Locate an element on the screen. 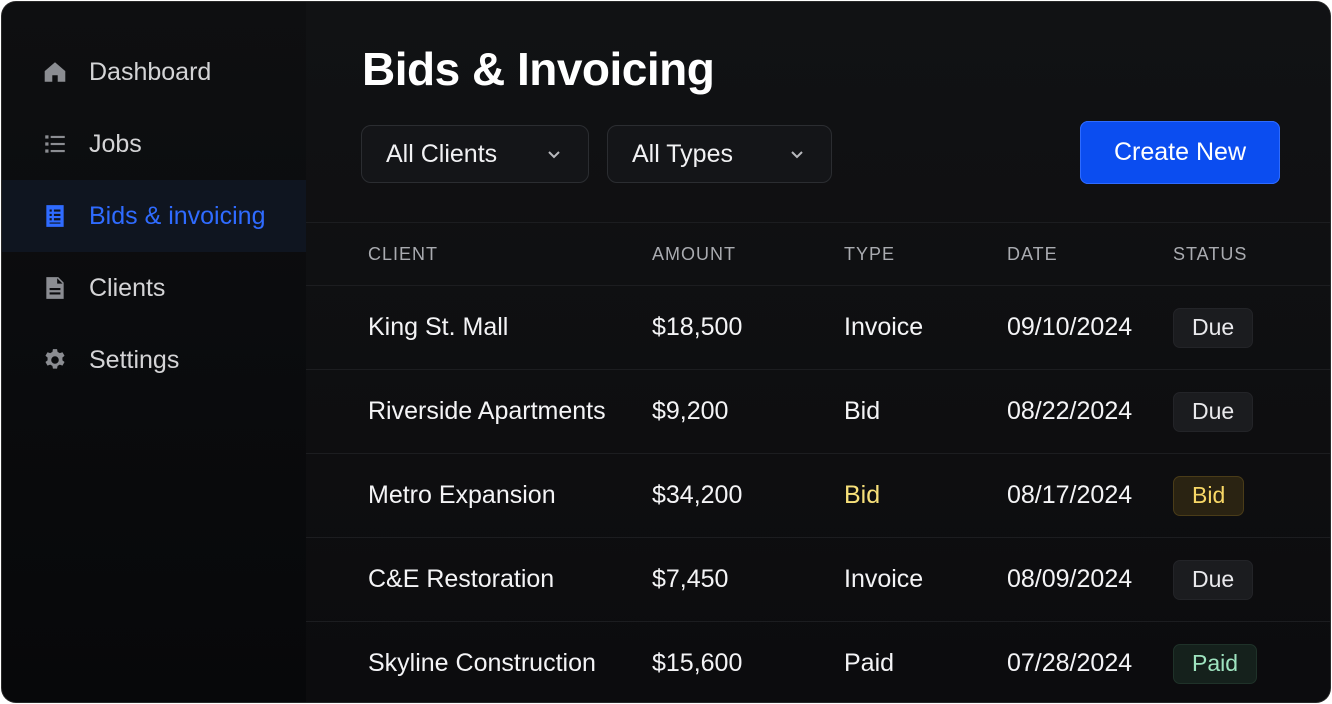  client-filter-dropdown: All Clients is located at coordinates (475, 154).